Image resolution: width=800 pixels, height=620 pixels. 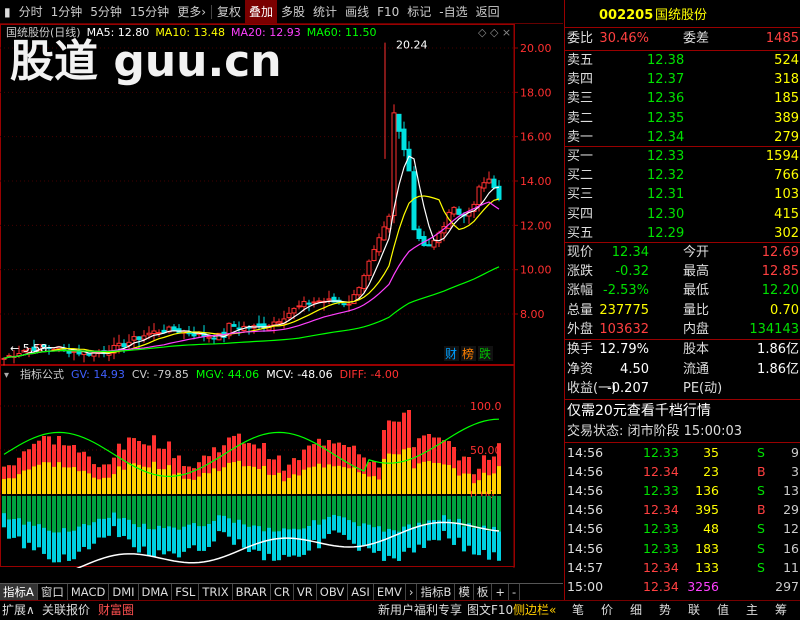 What do you see at coordinates (515, 592) in the screenshot?
I see `indicator-tab-18: -` at bounding box center [515, 592].